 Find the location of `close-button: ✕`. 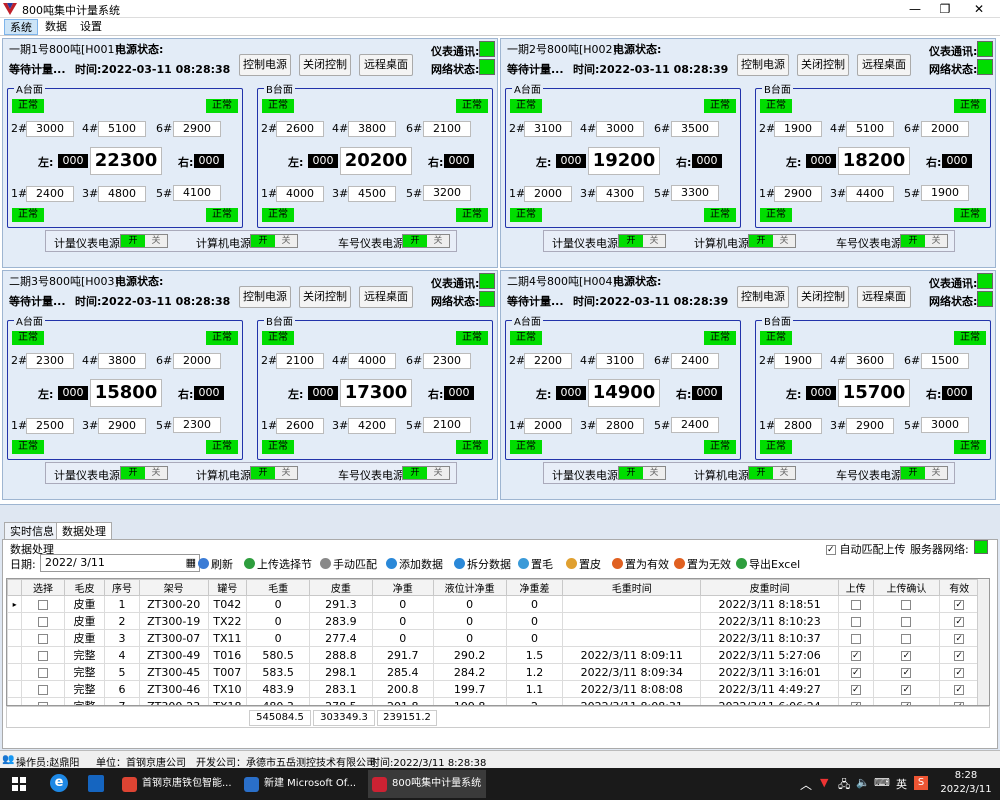

close-button: ✕ is located at coordinates (979, 9).